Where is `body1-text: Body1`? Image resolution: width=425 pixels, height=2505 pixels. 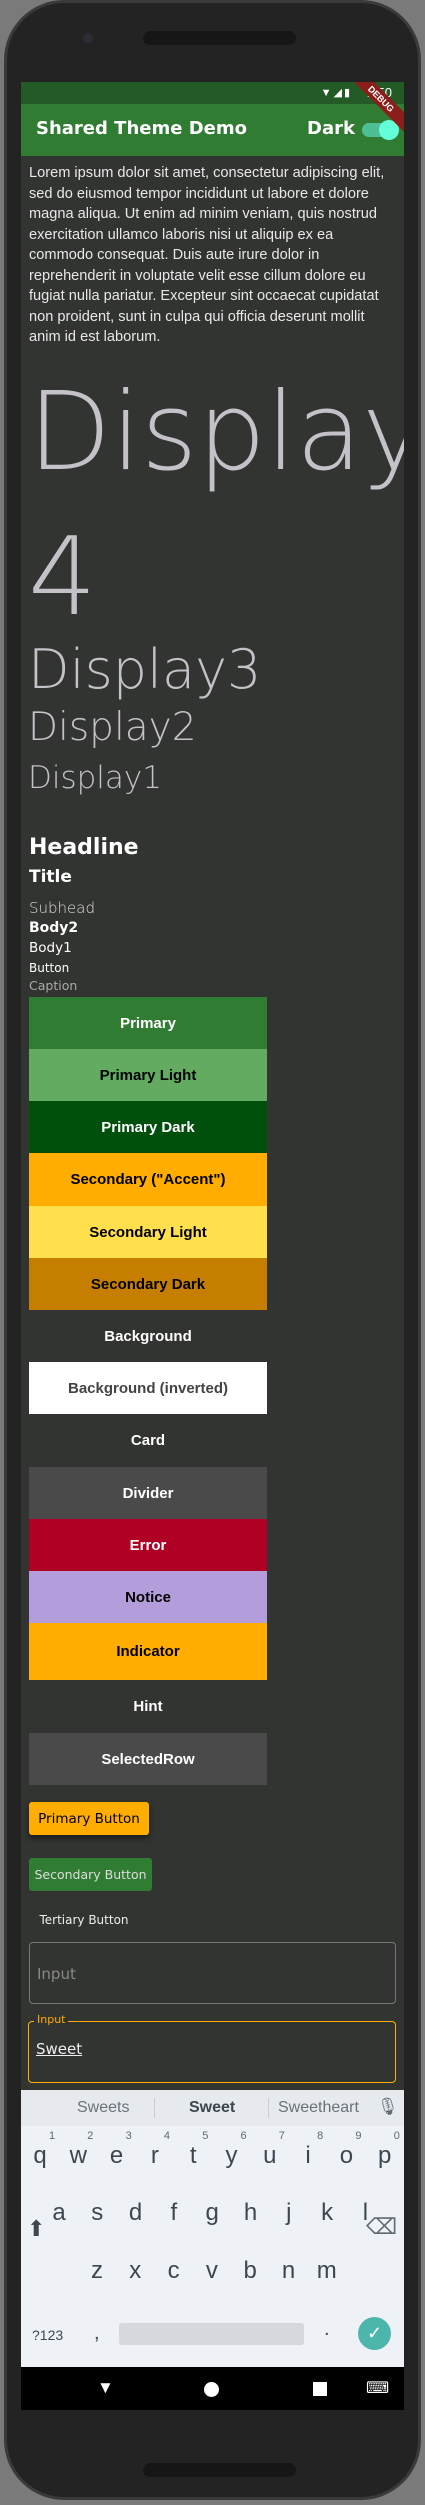 body1-text: Body1 is located at coordinates (50, 948).